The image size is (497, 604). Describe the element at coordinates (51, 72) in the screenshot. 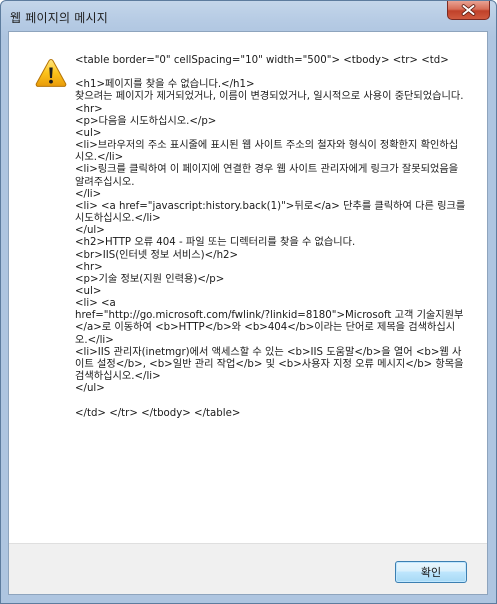

I see `warning-icon` at that location.